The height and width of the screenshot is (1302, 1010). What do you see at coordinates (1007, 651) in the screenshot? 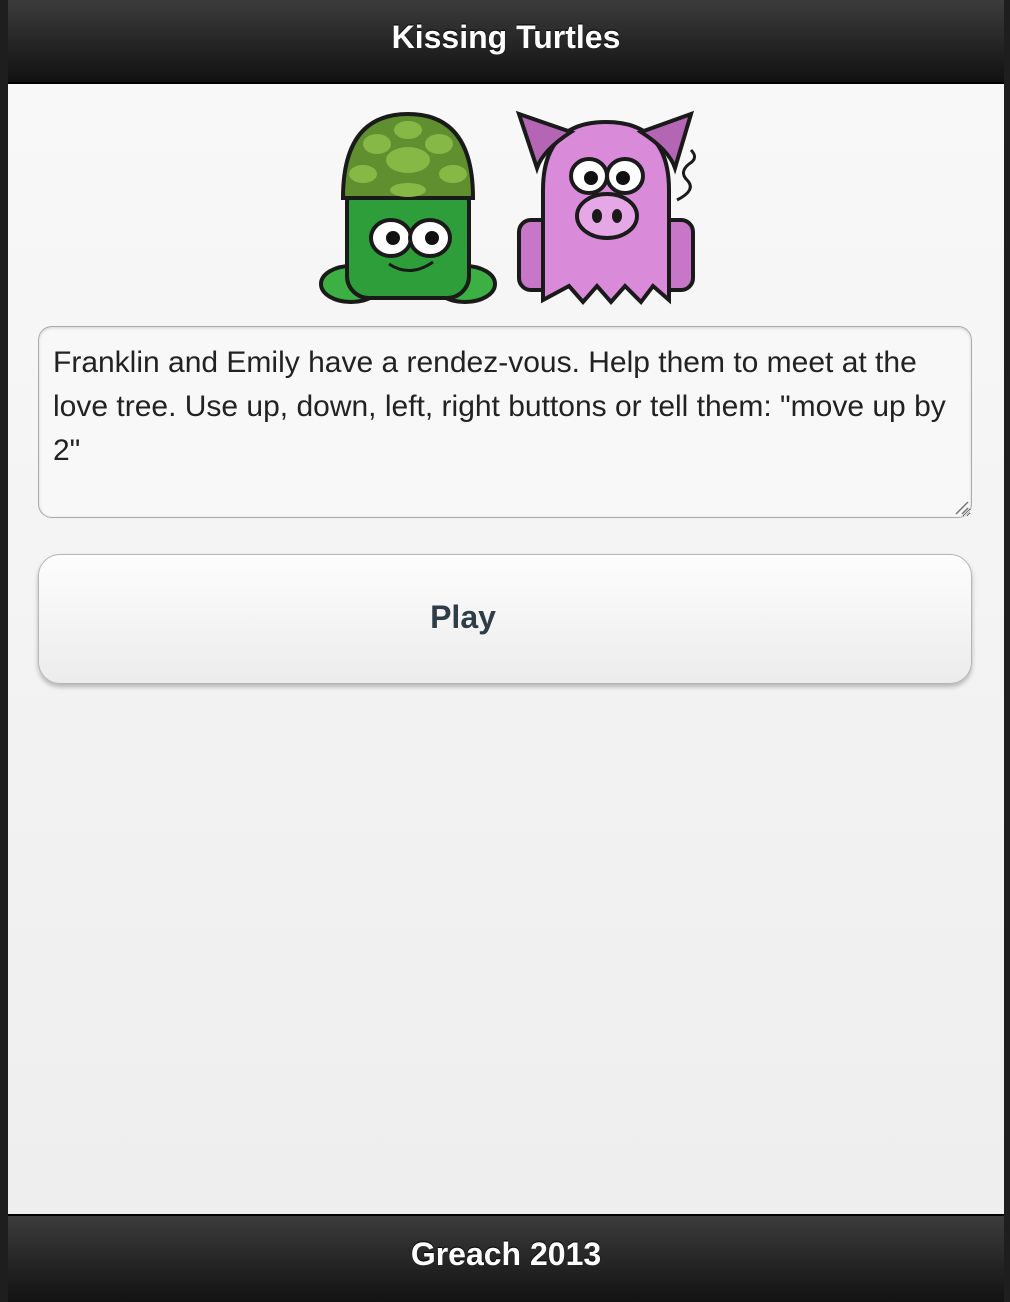
I see `right-editor-edge` at bounding box center [1007, 651].